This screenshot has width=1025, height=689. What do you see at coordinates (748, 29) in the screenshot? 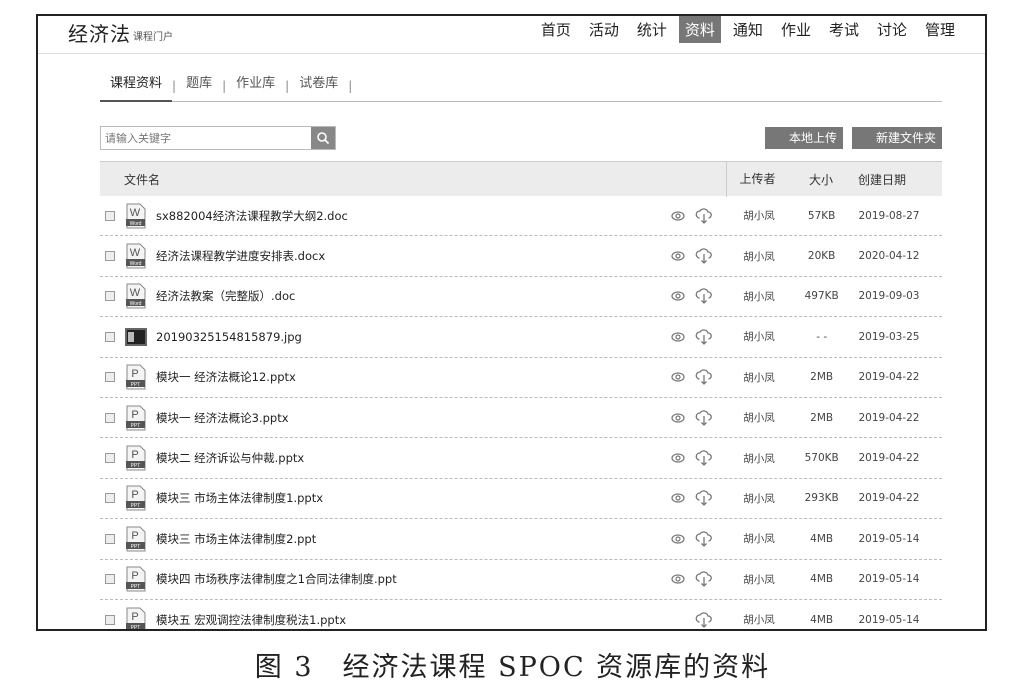
I see `nav-item: 通知` at bounding box center [748, 29].